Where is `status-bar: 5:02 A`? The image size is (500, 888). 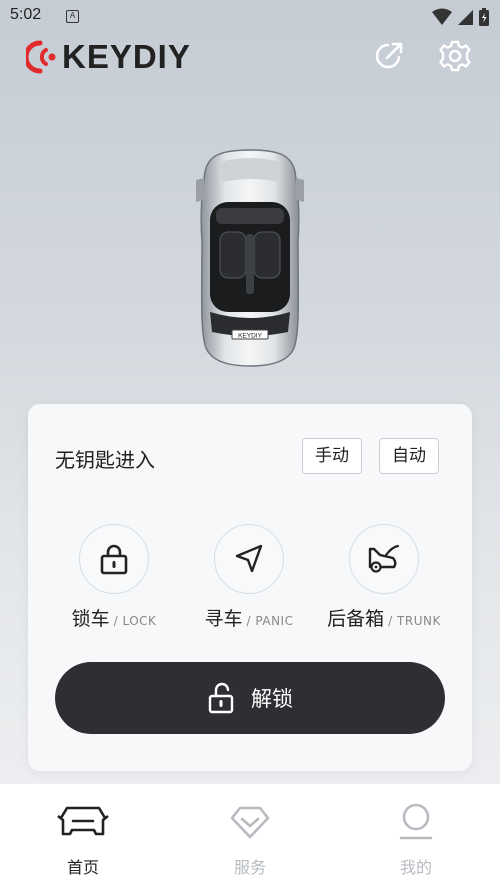 status-bar: 5:02 A is located at coordinates (250, 17).